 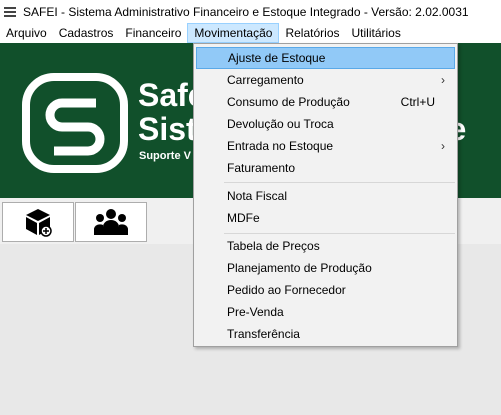 I want to click on menu-financeiro: Financeiro, so click(x=153, y=33).